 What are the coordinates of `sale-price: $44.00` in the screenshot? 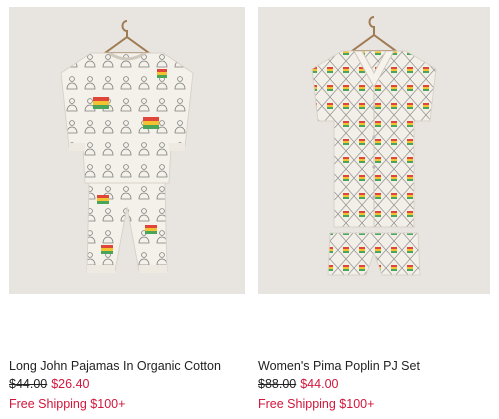 It's located at (319, 384).